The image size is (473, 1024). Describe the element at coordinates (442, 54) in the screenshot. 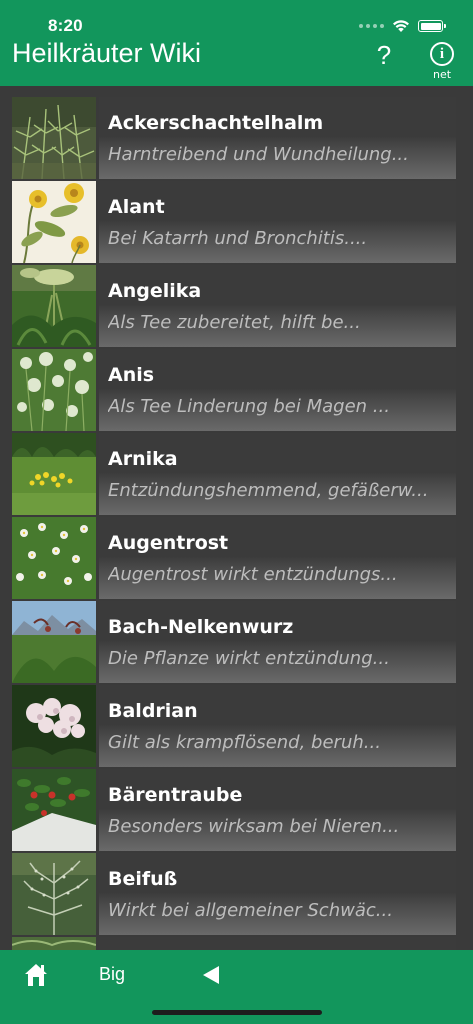

I see `info-circle-icon: i` at that location.